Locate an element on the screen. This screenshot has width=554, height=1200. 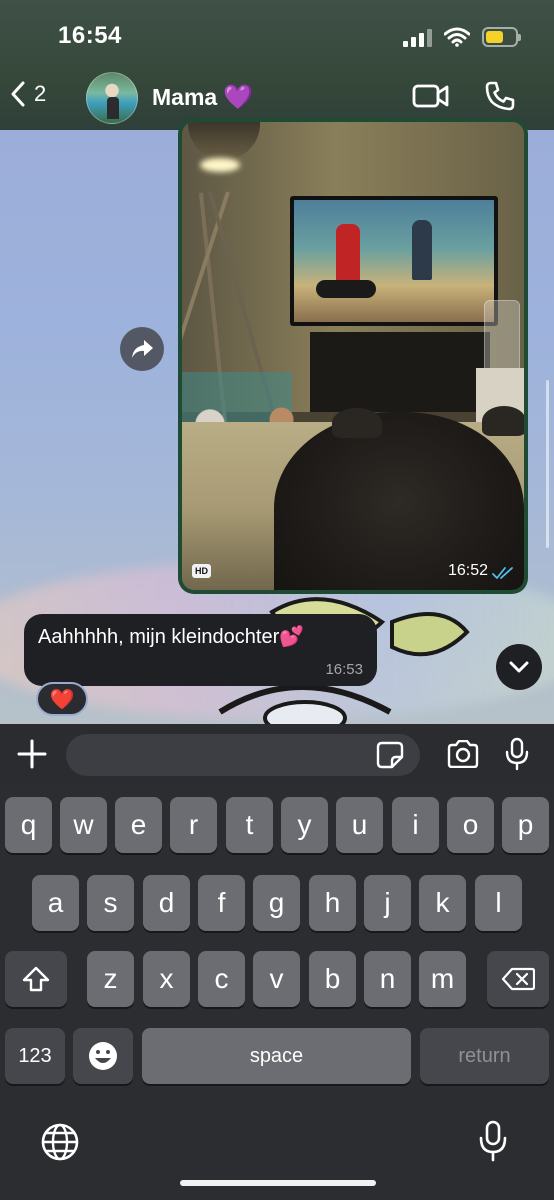
key-i: i is located at coordinates (415, 825).